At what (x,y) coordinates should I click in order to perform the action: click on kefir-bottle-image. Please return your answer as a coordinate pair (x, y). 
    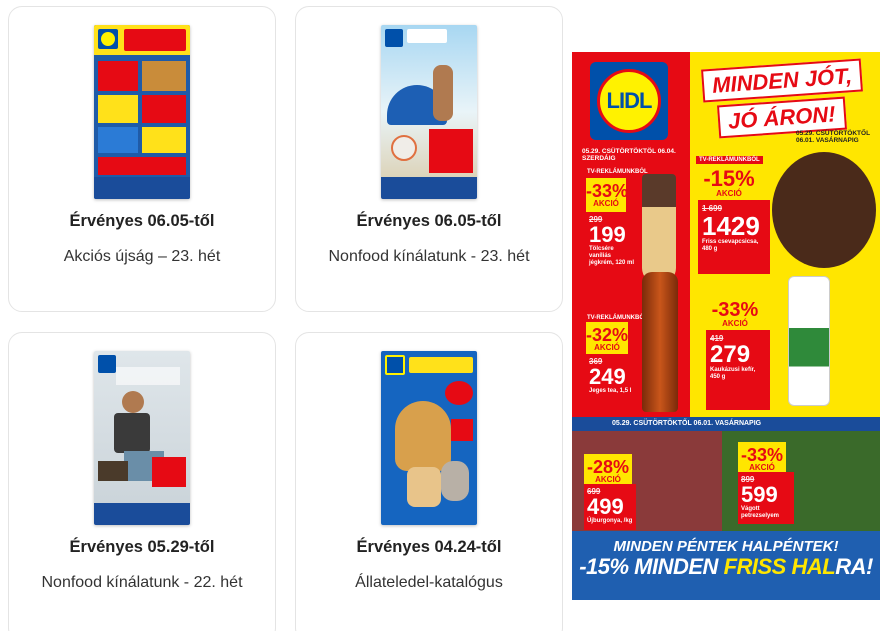
    Looking at the image, I should click on (809, 341).